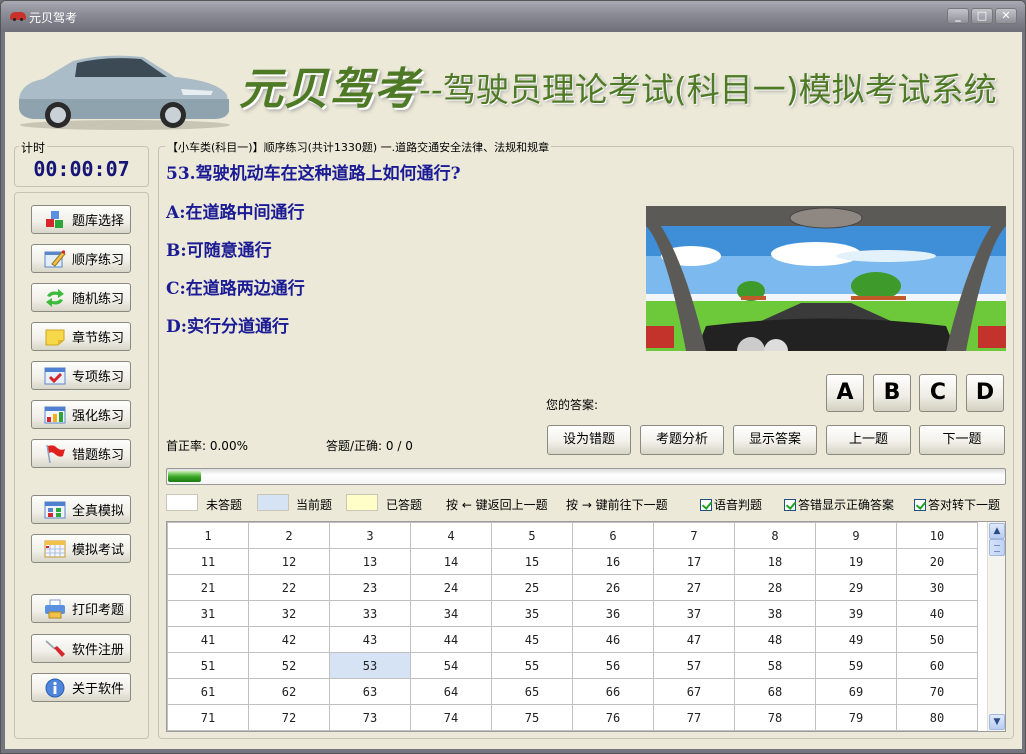 The image size is (1026, 754). I want to click on question-bank-button: 题库选择, so click(81, 219).